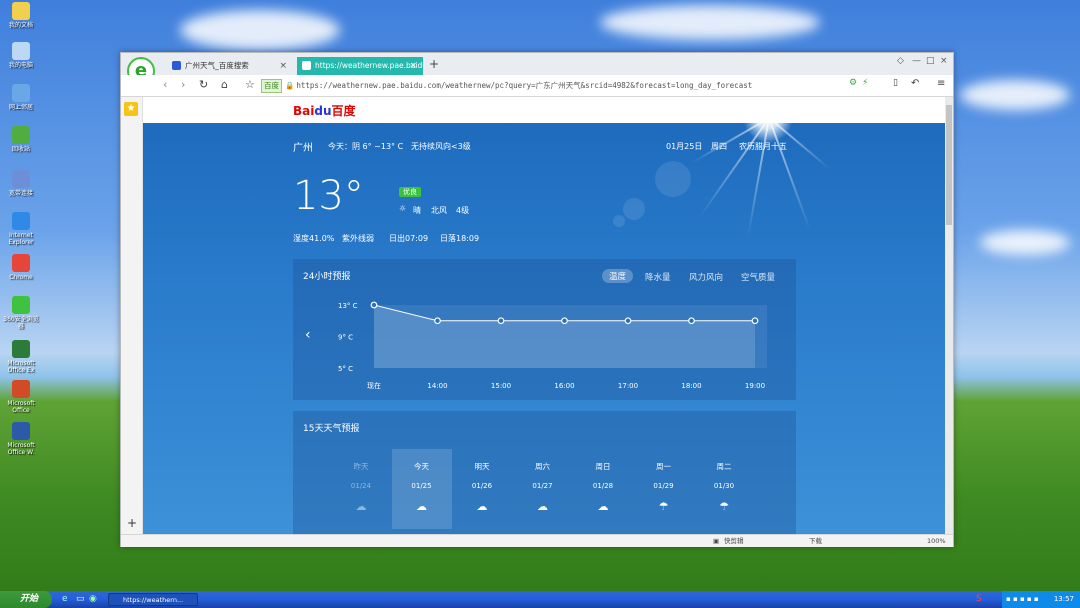  I want to click on desktop-icon: 我的文档, so click(21, 15).